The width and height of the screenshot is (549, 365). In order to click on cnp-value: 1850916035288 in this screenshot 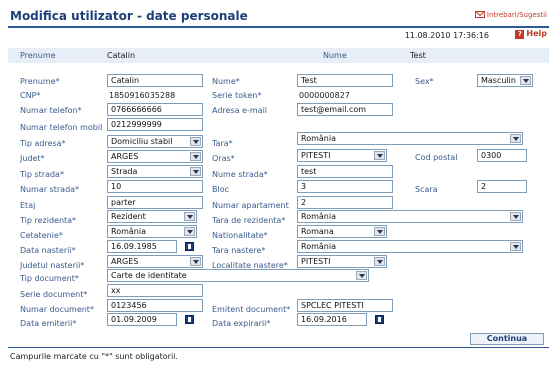, I will do `click(142, 95)`.